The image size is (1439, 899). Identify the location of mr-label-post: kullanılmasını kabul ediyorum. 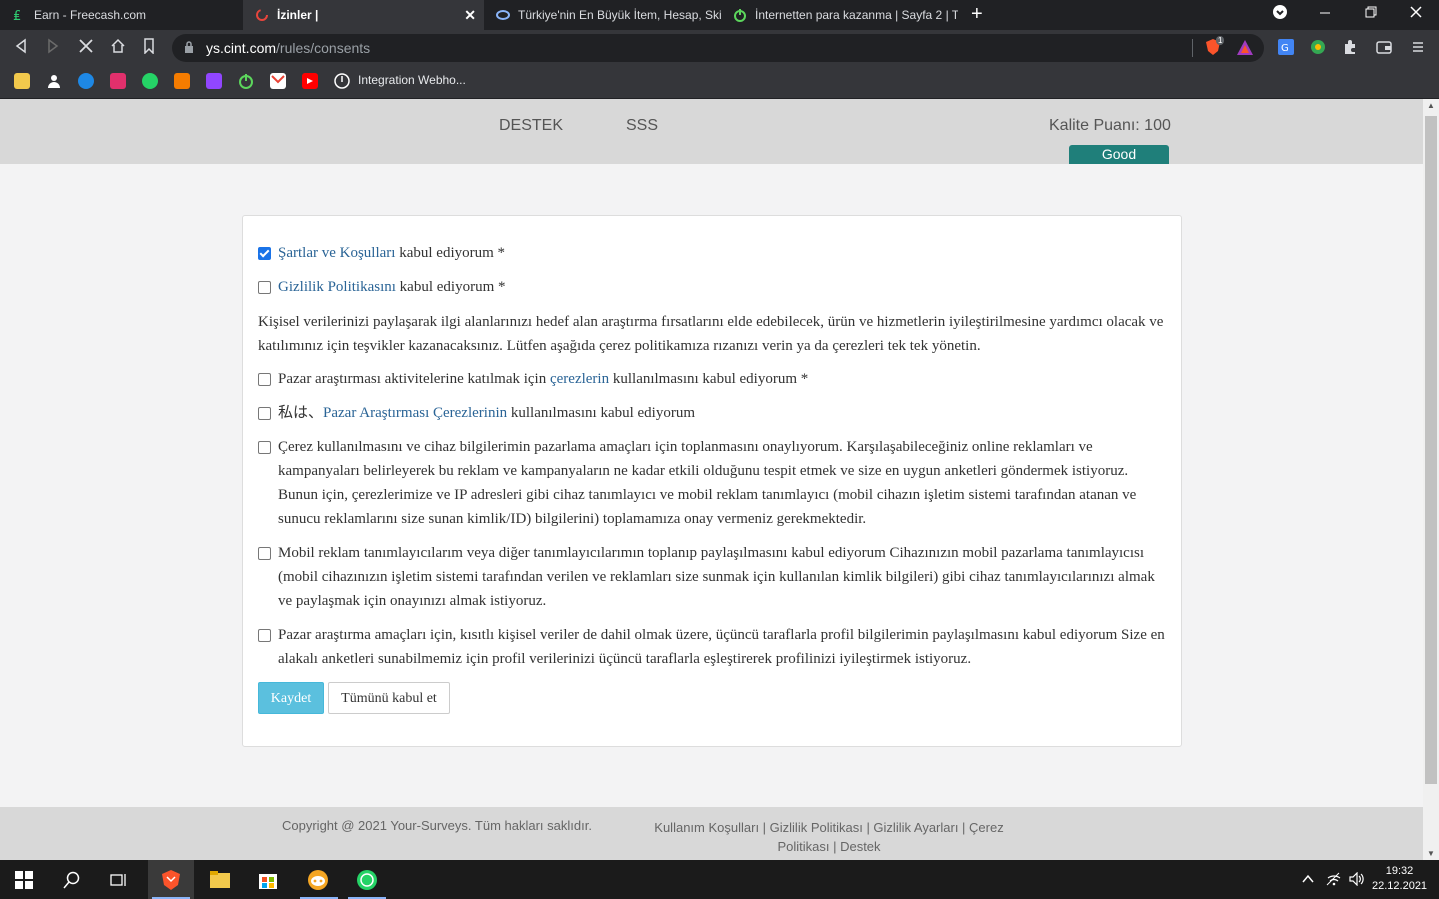
(601, 413).